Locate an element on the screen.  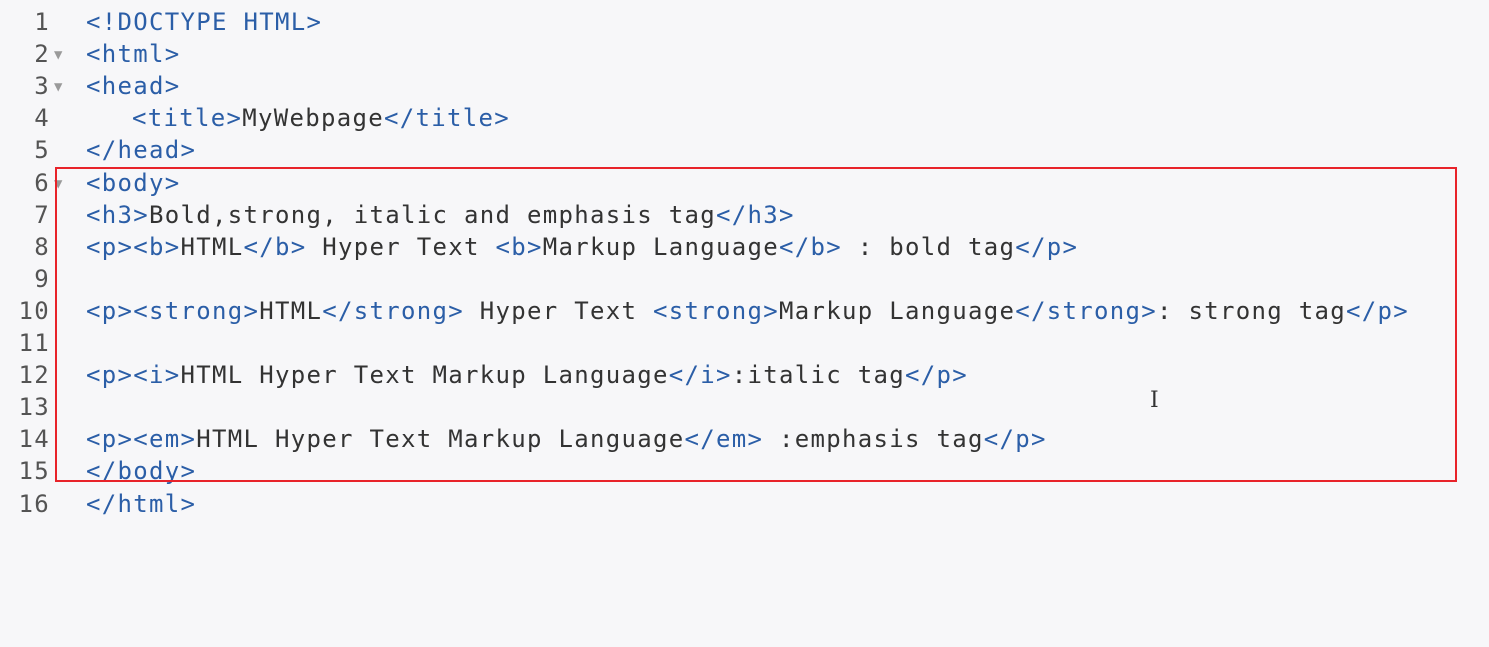
code-line: 5 </head> is located at coordinates (744, 150).